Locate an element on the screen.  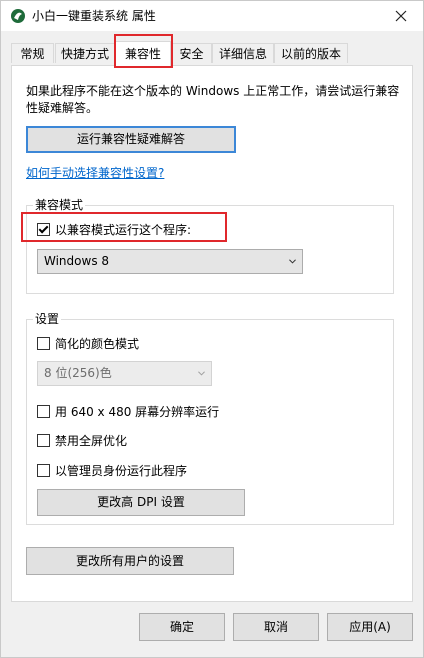
tab-strip: 常规 快捷方式 兼容性 安全 详细信息 以前的版本 is located at coordinates (212, 53).